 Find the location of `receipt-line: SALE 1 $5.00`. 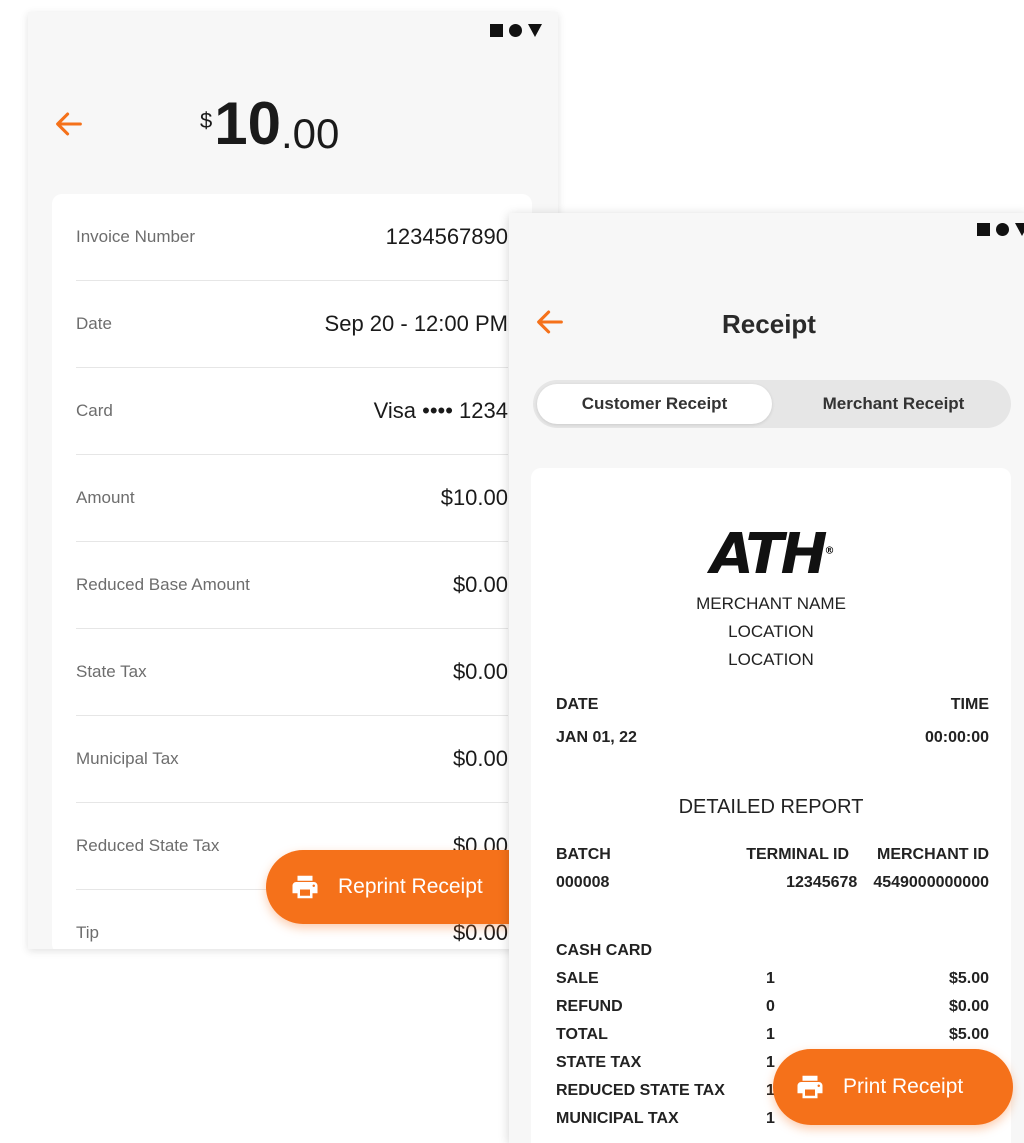

receipt-line: SALE 1 $5.00 is located at coordinates (772, 979).